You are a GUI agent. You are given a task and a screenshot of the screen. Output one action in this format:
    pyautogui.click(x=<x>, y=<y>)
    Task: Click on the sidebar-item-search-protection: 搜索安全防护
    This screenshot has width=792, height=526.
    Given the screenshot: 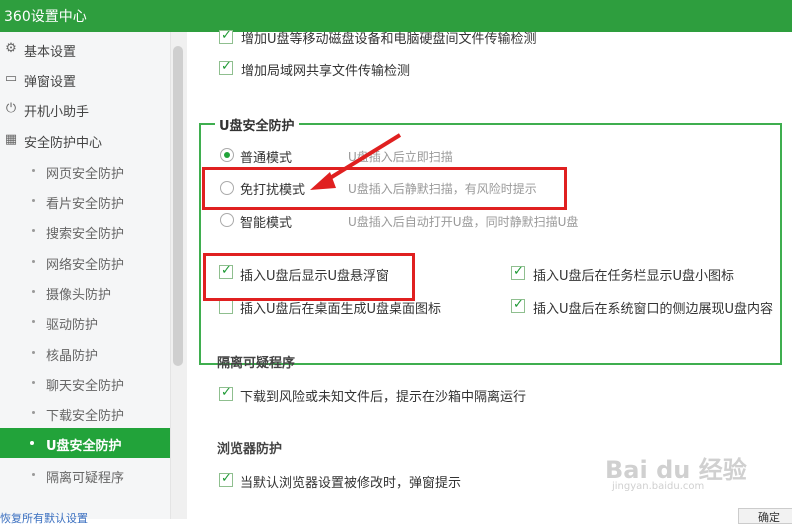 What is the action you would take?
    pyautogui.click(x=85, y=231)
    